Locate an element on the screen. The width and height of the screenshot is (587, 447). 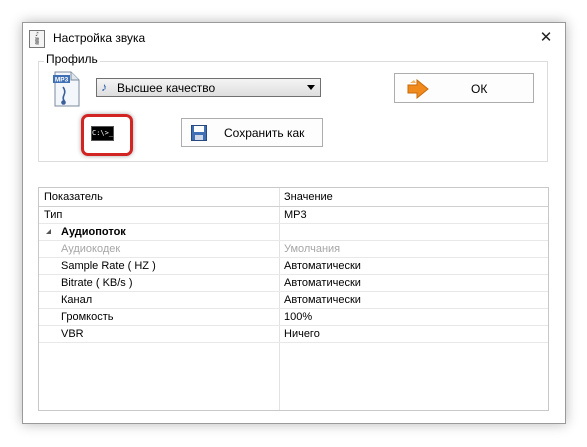
save-as-label: Сохранить как is located at coordinates (264, 133).